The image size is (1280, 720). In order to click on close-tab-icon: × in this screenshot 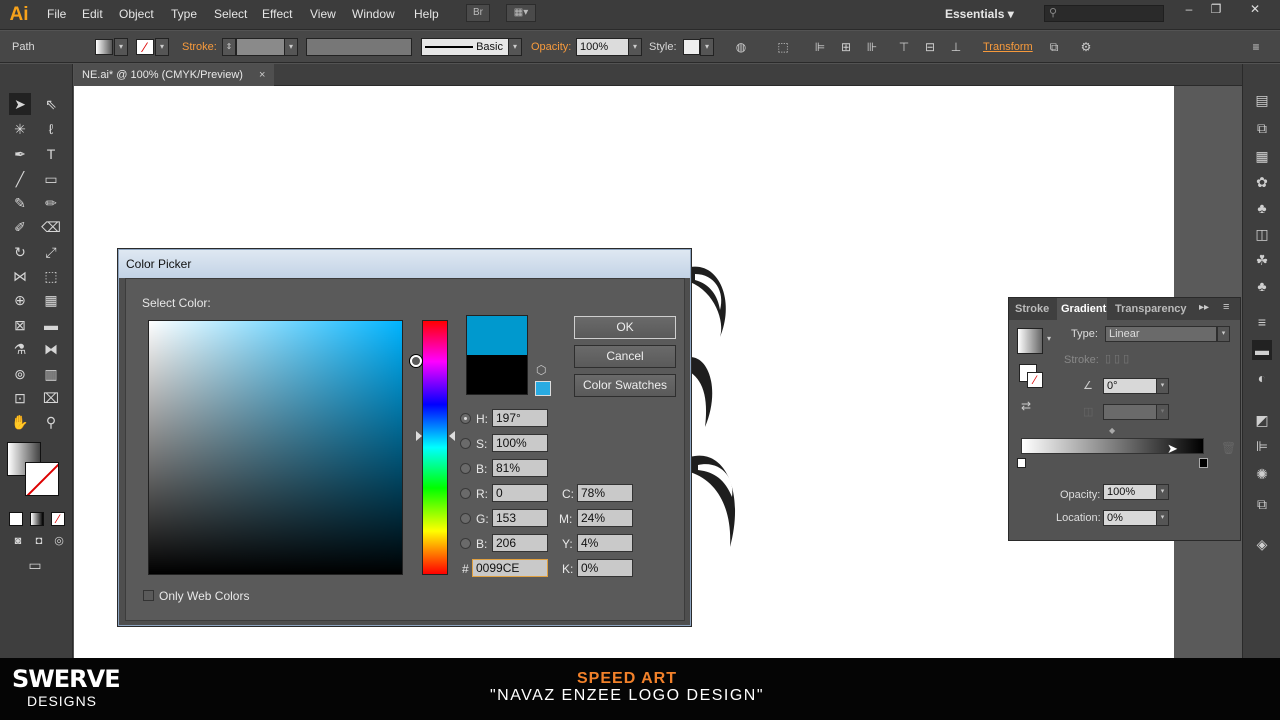, I will do `click(262, 75)`.